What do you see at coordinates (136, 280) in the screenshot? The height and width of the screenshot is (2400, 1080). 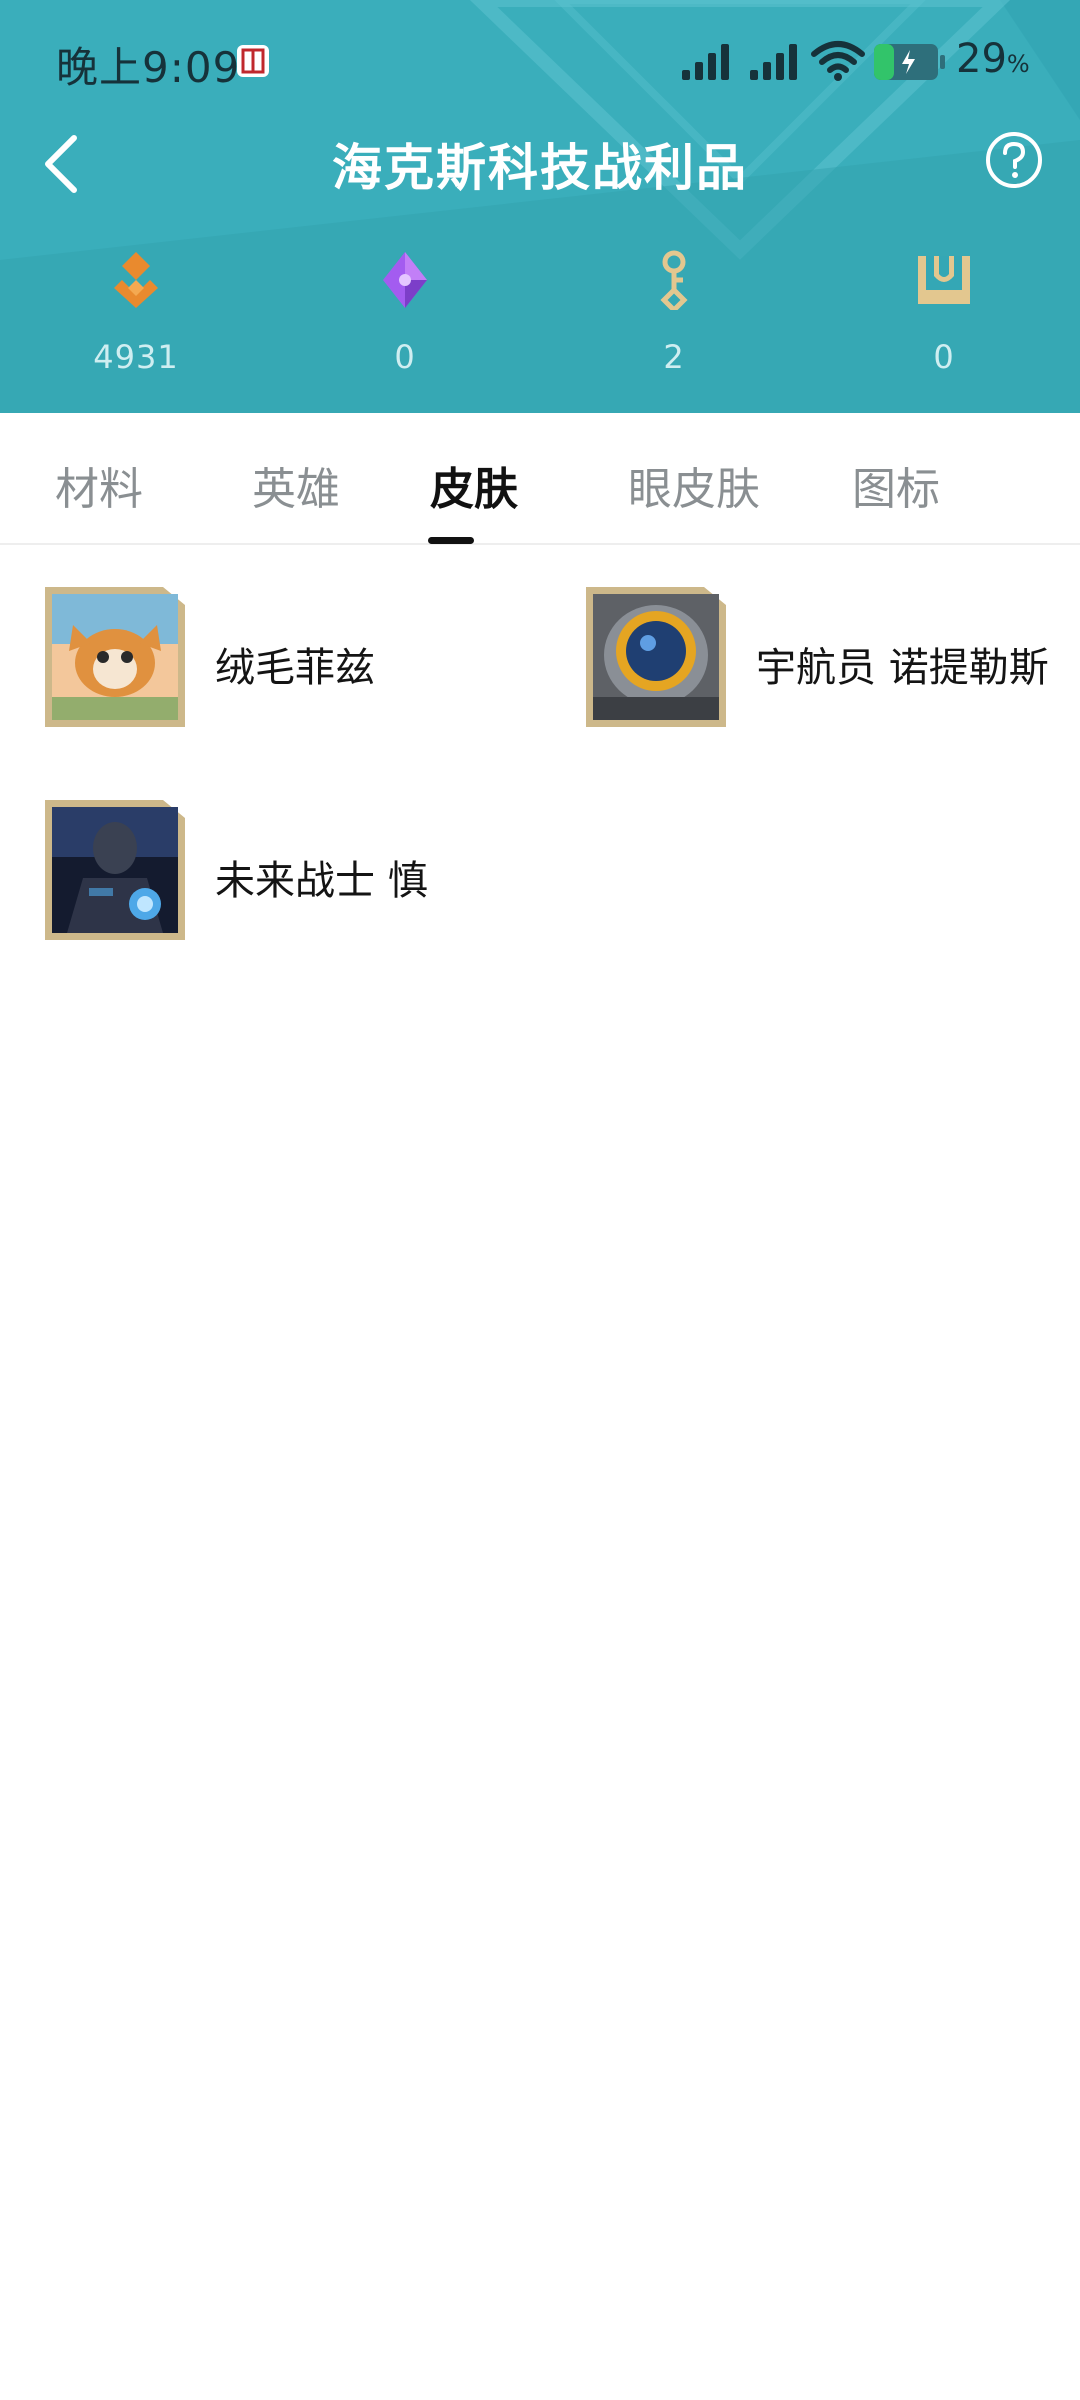 I see `orange-essence-icon` at bounding box center [136, 280].